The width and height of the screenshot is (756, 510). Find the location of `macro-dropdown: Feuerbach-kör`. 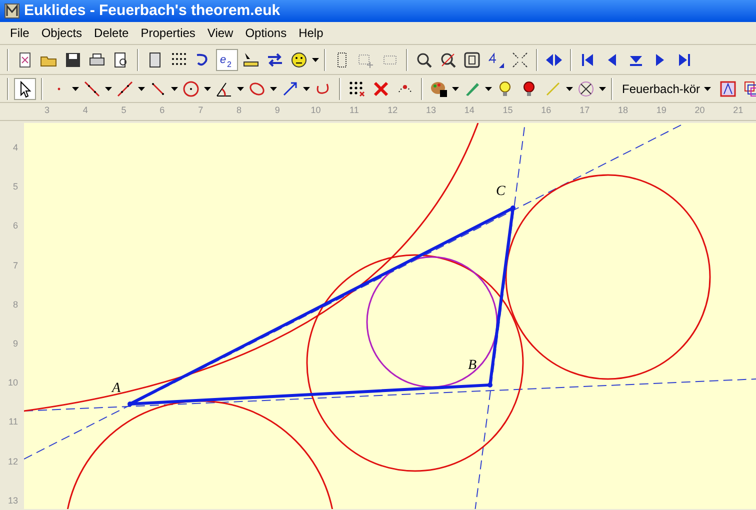

macro-dropdown: Feuerbach-kör is located at coordinates (667, 89).